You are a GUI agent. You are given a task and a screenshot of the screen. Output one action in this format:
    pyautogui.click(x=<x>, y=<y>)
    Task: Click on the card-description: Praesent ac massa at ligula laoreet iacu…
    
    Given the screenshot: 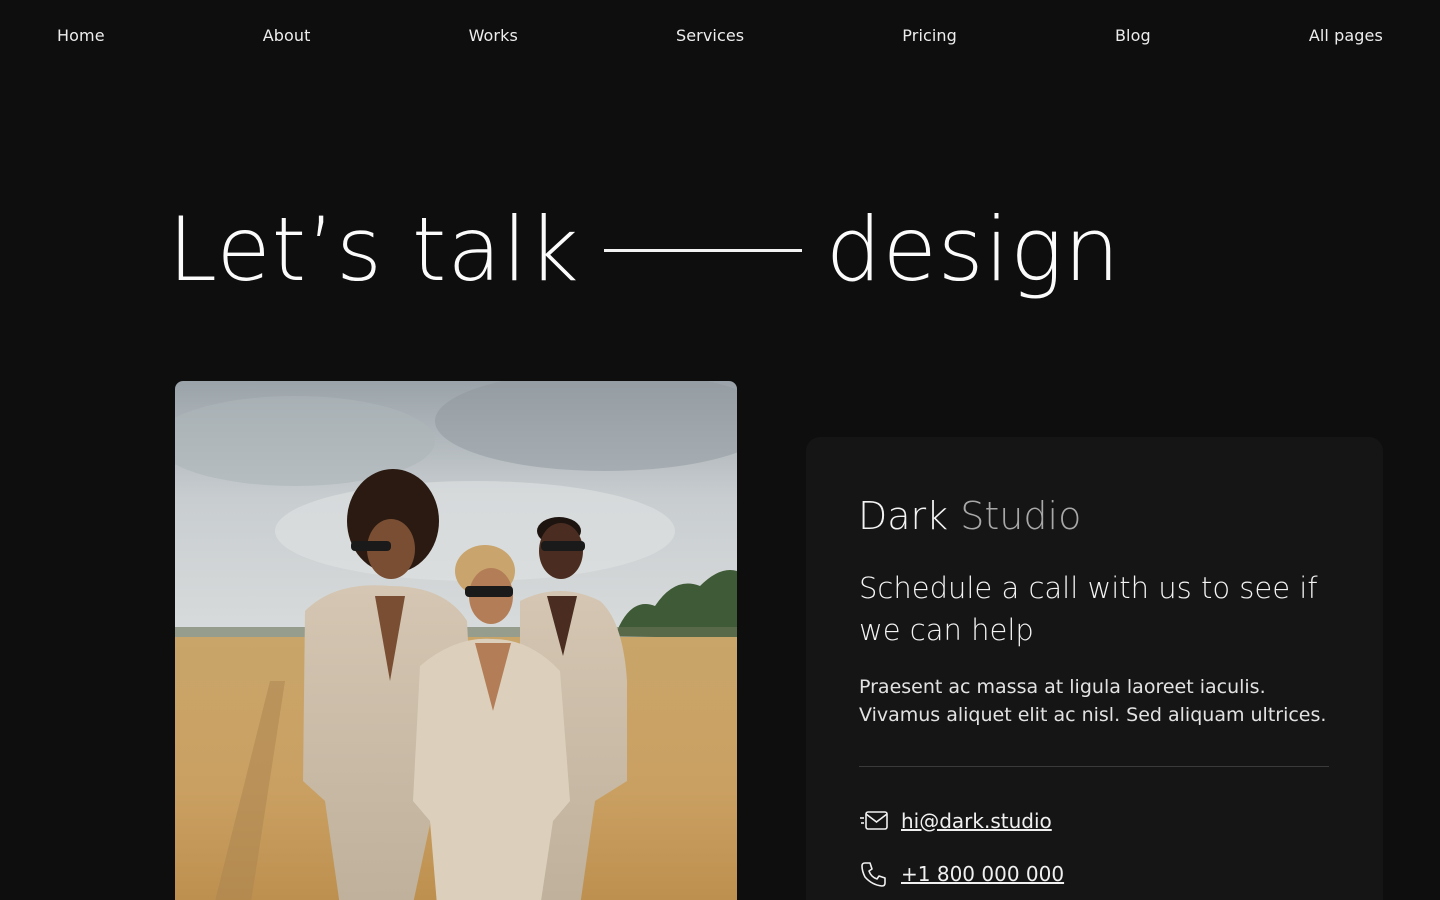 What is the action you would take?
    pyautogui.click(x=1094, y=701)
    